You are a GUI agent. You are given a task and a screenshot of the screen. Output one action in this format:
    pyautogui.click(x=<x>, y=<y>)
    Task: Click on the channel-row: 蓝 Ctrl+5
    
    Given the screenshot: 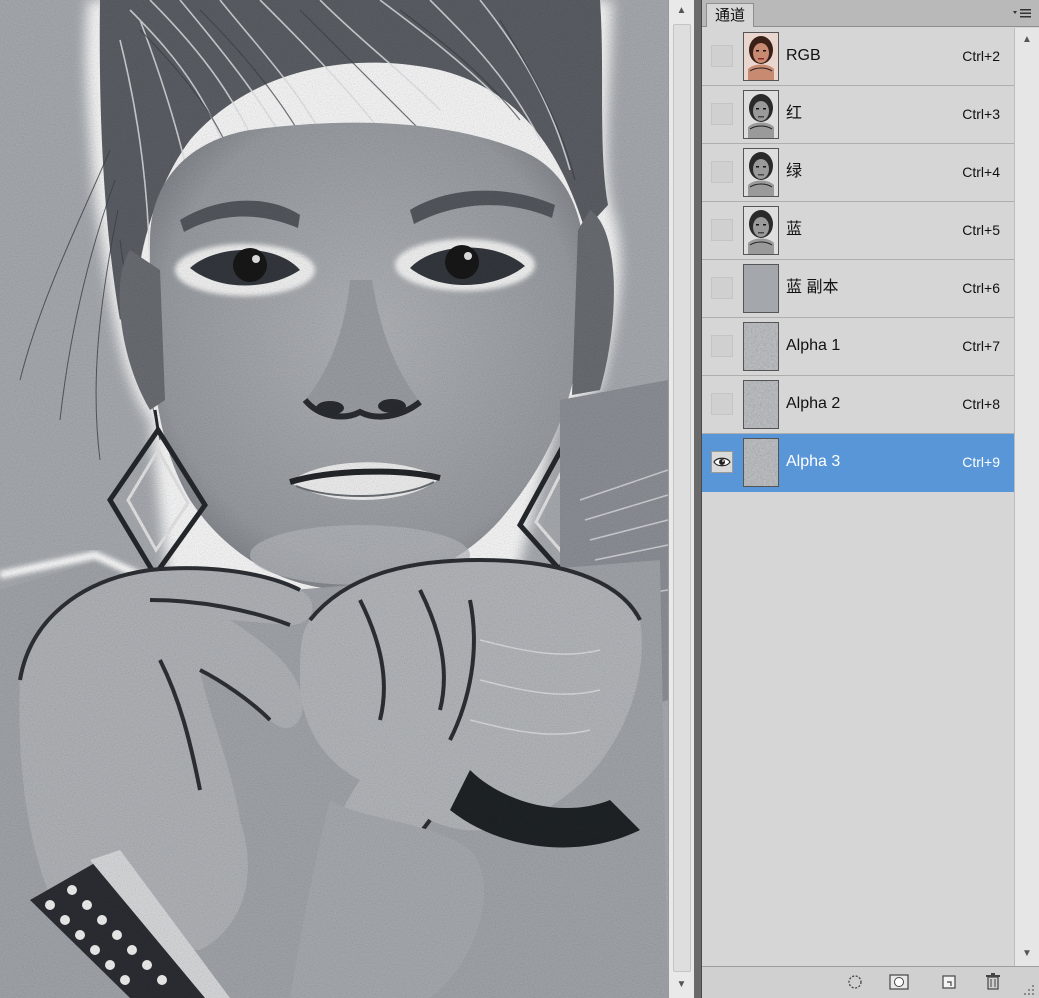 What is the action you would take?
    pyautogui.click(x=858, y=231)
    